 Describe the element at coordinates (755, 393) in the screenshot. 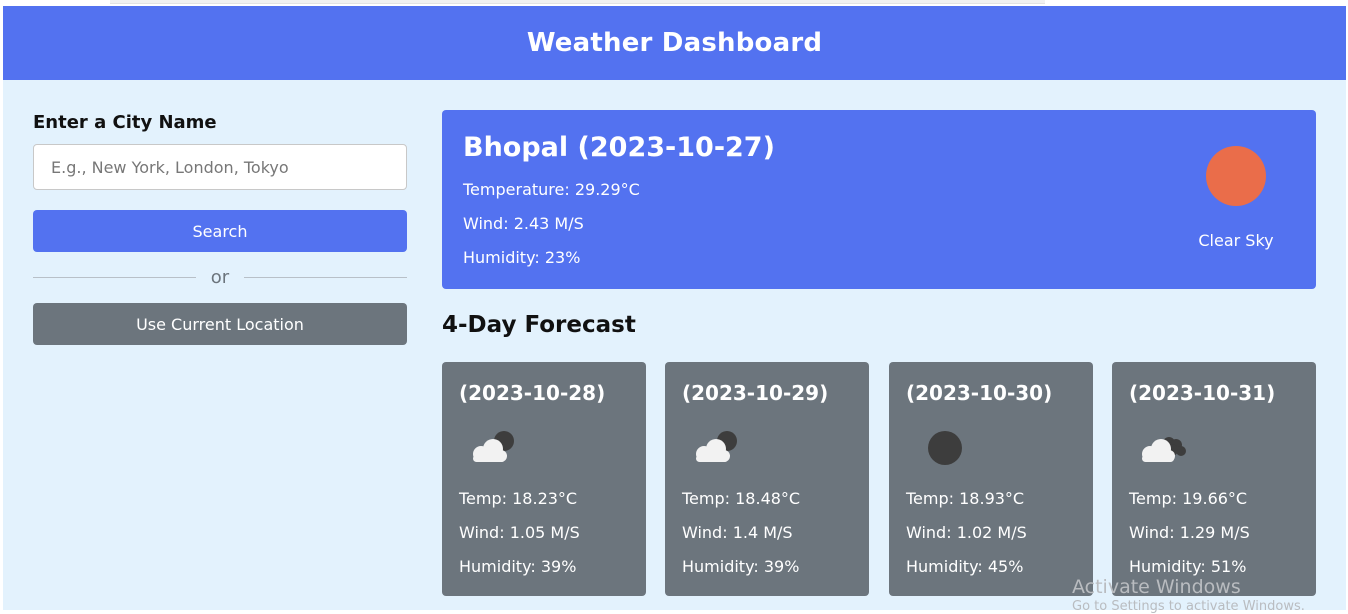

I see `forecast-date: (2023-10-29)` at that location.